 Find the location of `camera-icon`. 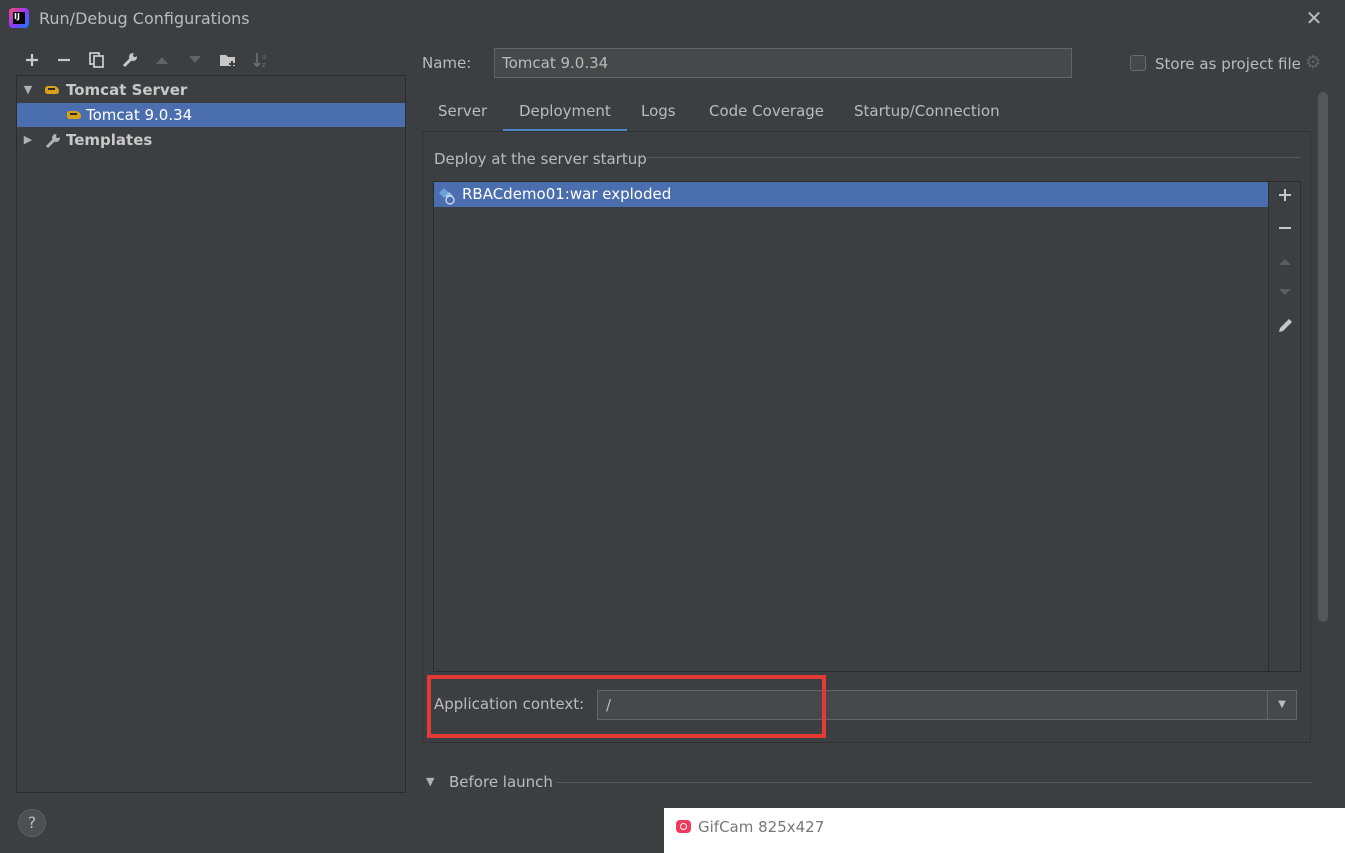

camera-icon is located at coordinates (683, 826).